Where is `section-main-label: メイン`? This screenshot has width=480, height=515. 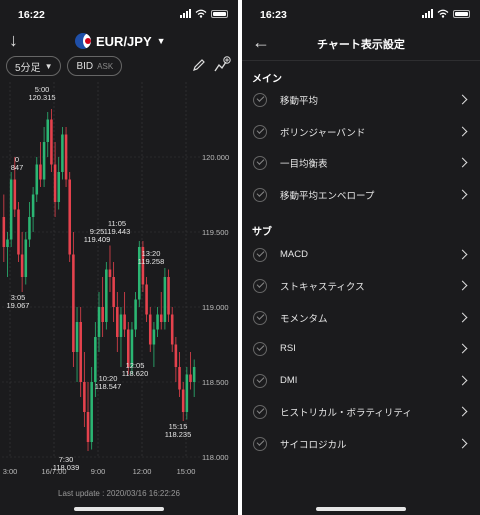
section-main-label: メイン is located at coordinates (267, 79).